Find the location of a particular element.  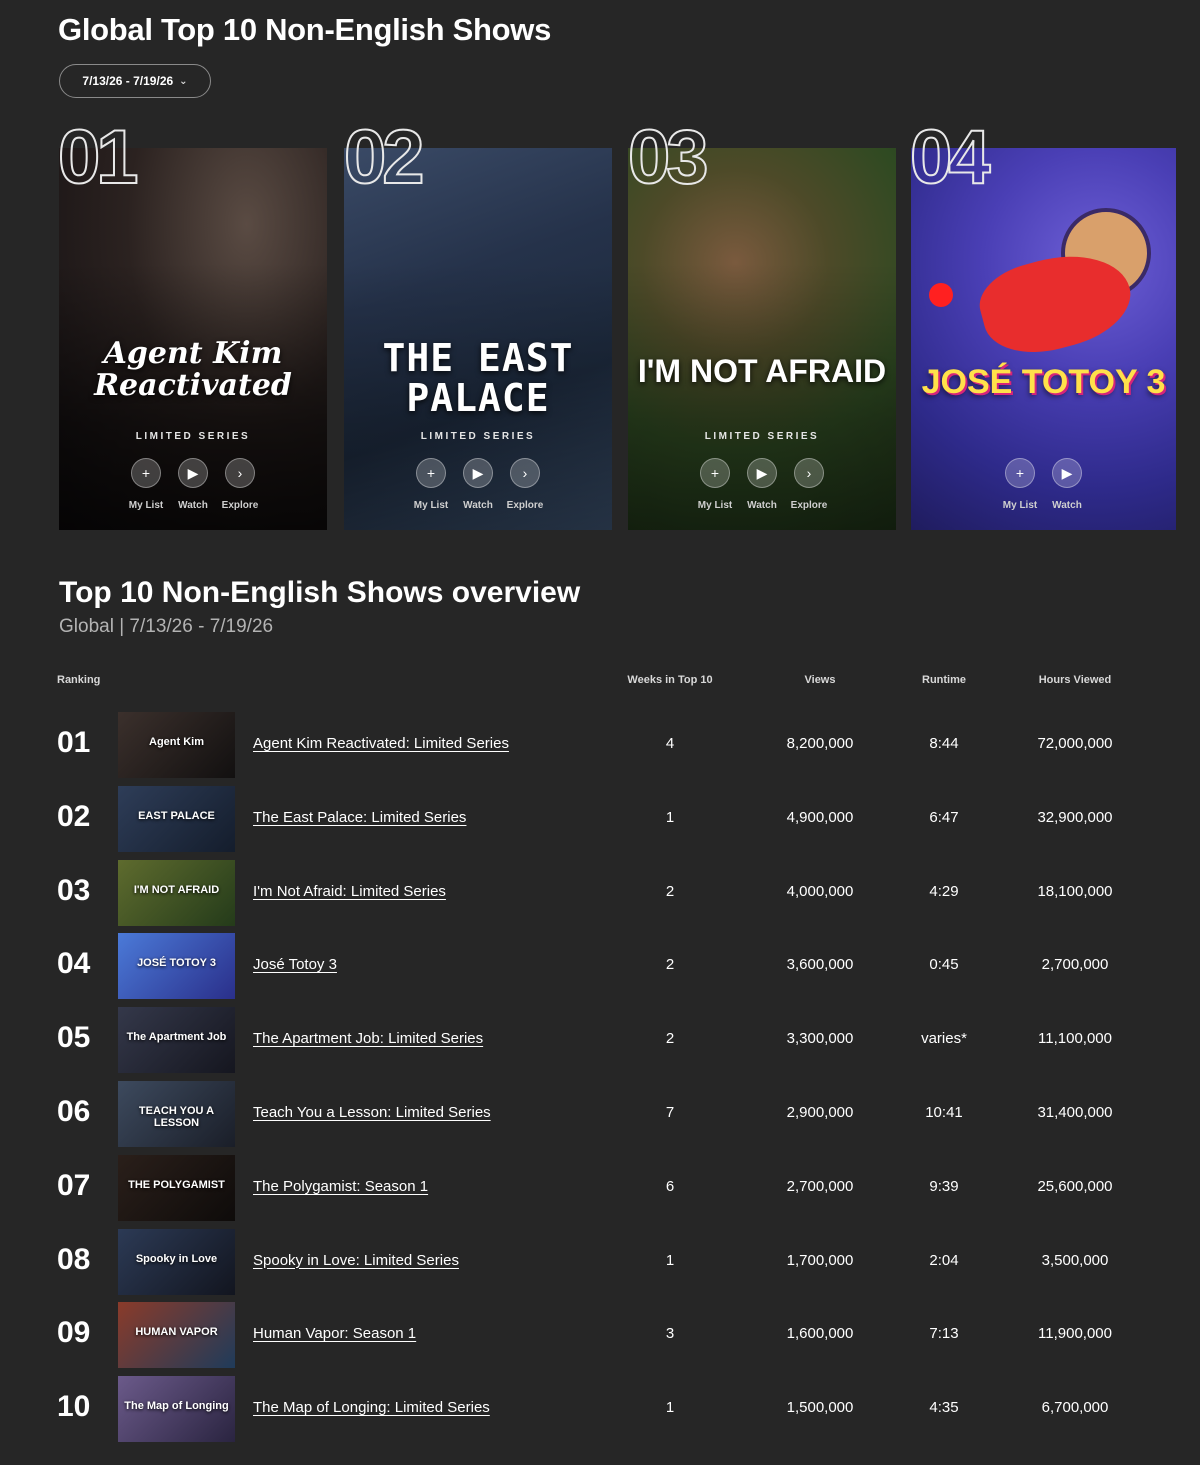

poster-card-4: JOSÉ TOTOY 3 + My List ▶ Watch is located at coordinates (1043, 339).